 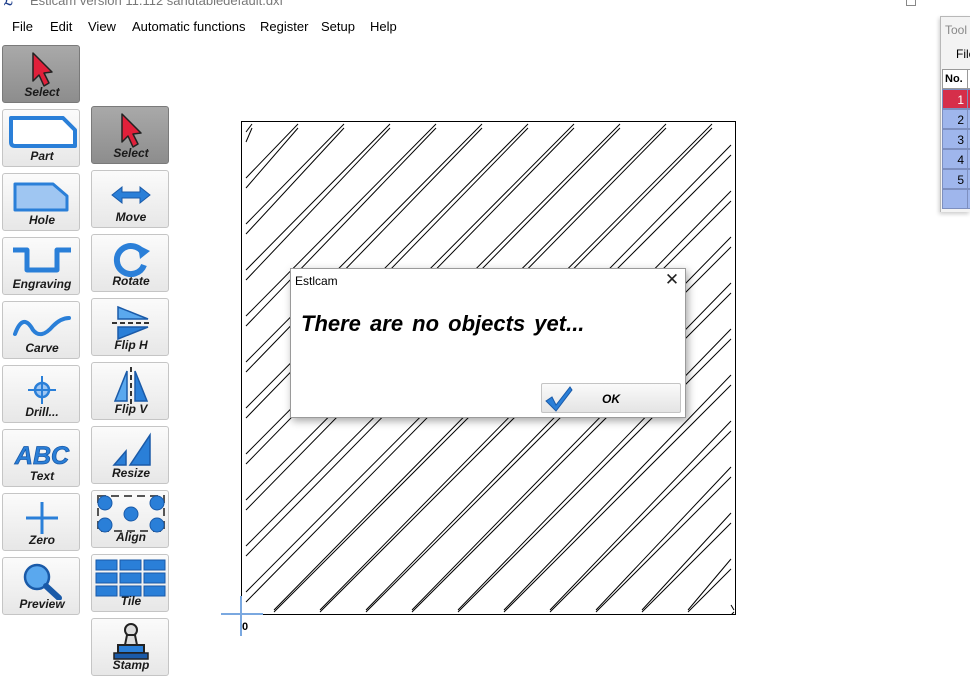 I want to click on flip-v-icon, so click(x=131, y=386).